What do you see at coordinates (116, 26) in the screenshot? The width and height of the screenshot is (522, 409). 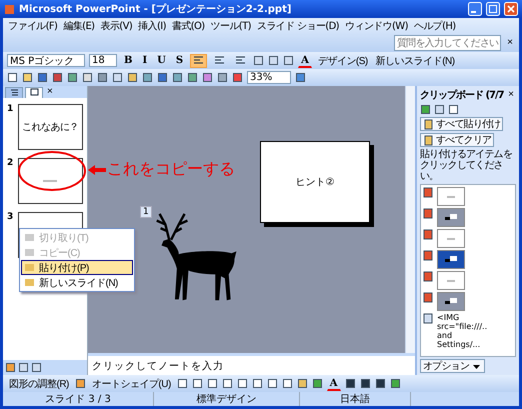 I see `menu-item: 表示(V)` at bounding box center [116, 26].